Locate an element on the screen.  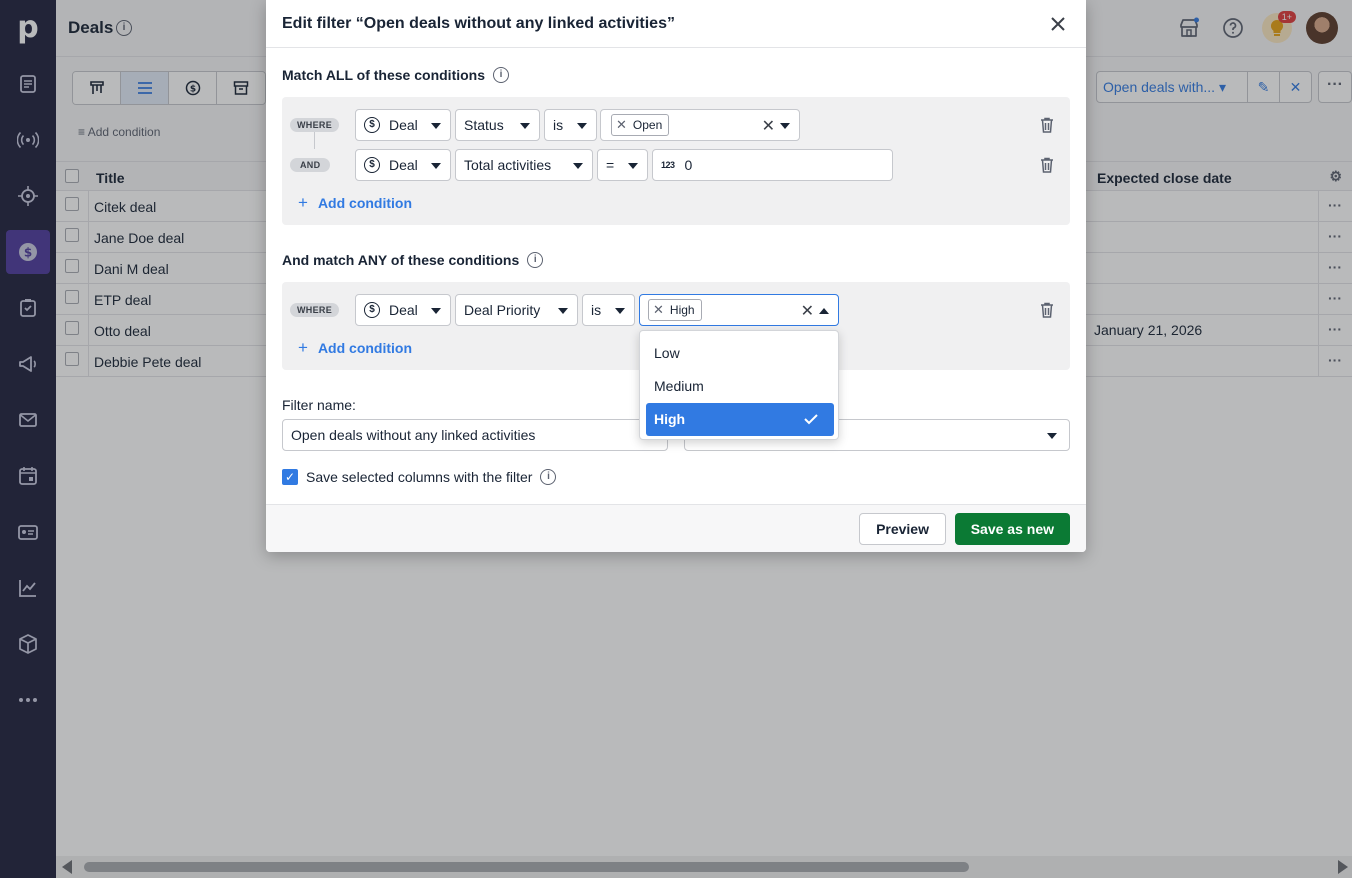
value-select: ✕ Open ✕ is located at coordinates (700, 125).